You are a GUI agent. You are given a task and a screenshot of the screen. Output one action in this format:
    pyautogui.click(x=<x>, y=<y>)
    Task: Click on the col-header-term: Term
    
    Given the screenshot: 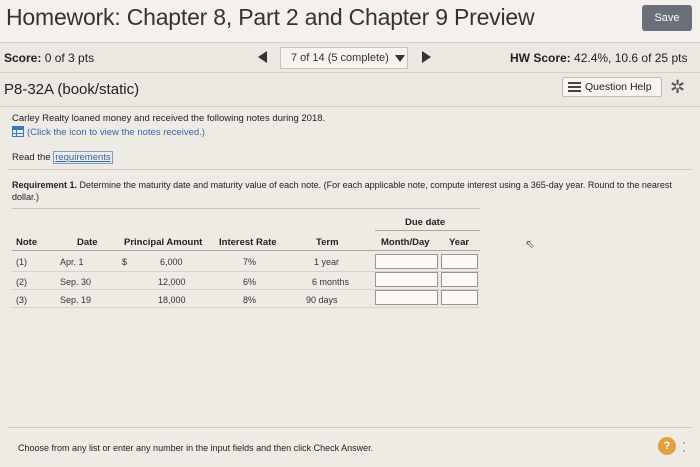 What is the action you would take?
    pyautogui.click(x=327, y=242)
    